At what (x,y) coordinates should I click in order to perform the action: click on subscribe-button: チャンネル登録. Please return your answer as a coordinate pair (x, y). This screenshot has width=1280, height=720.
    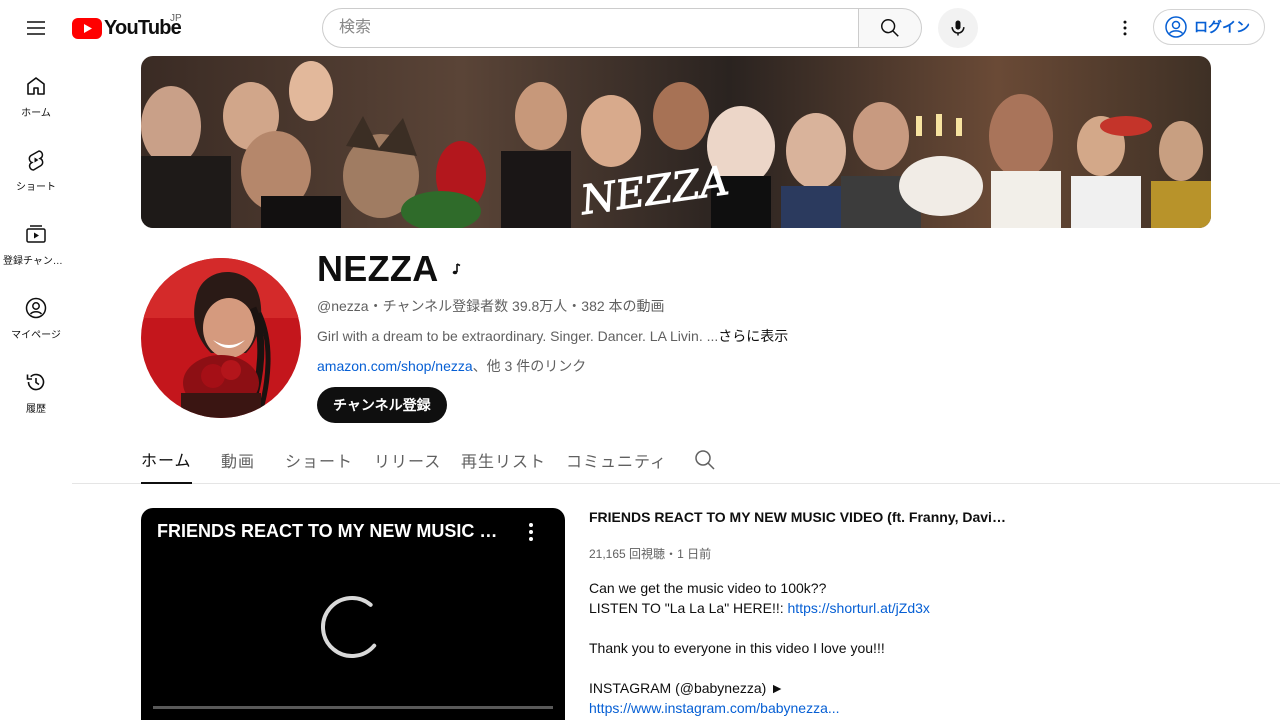
    Looking at the image, I should click on (382, 405).